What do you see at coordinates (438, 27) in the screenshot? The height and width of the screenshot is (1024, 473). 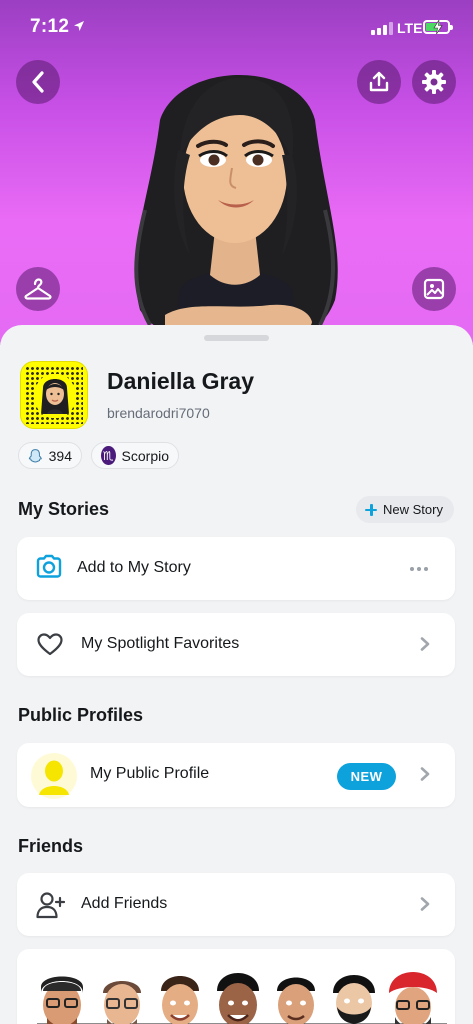 I see `battery-icon` at bounding box center [438, 27].